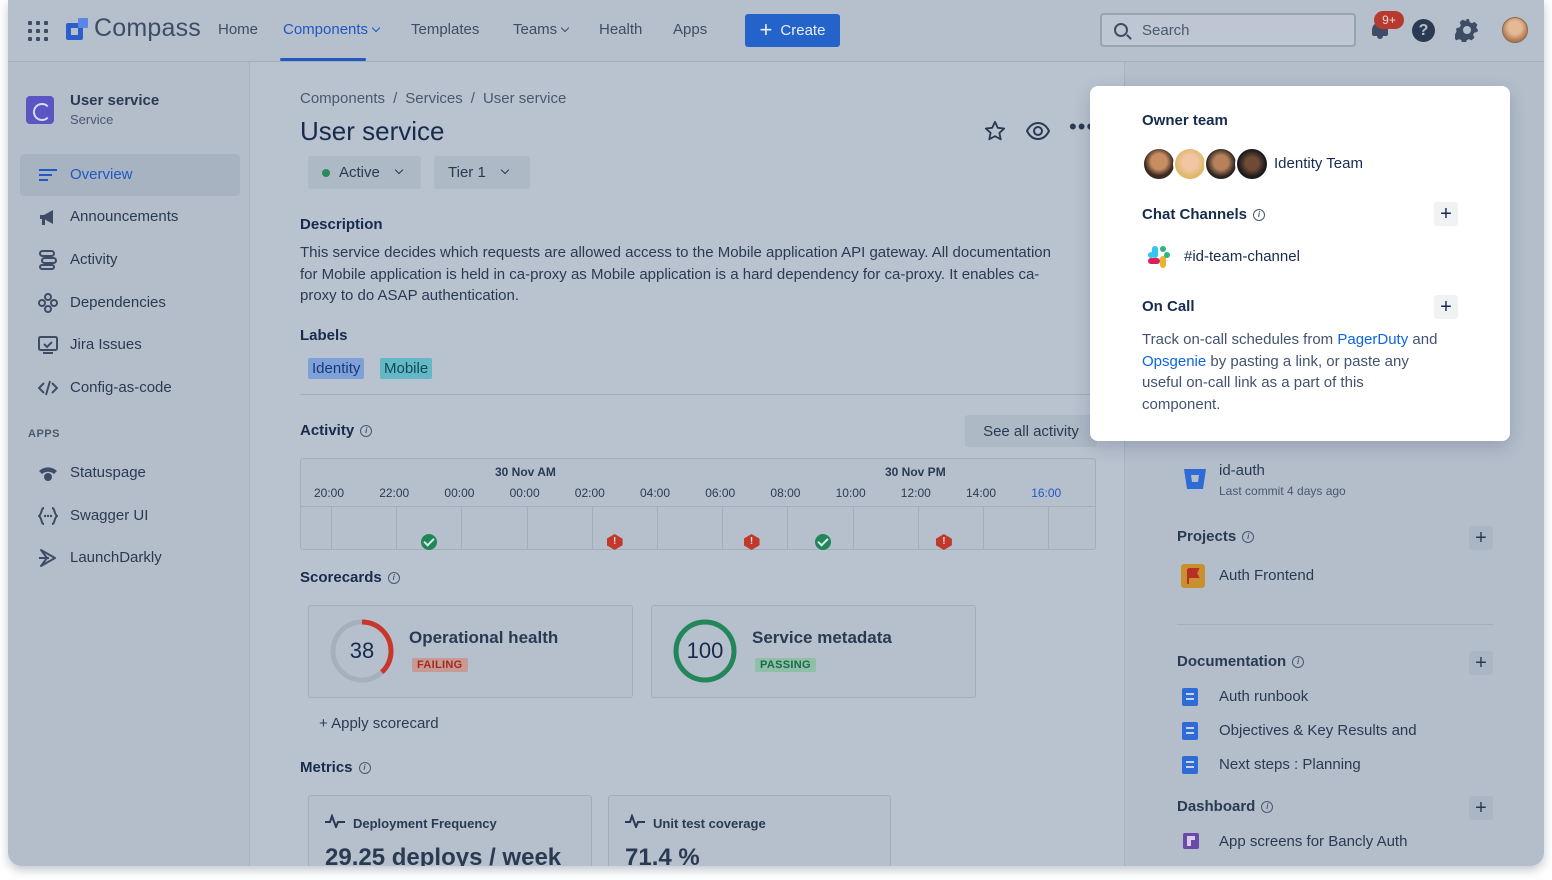 Image resolution: width=1552 pixels, height=880 pixels. I want to click on project-link: Auth Frontend, so click(1266, 575).